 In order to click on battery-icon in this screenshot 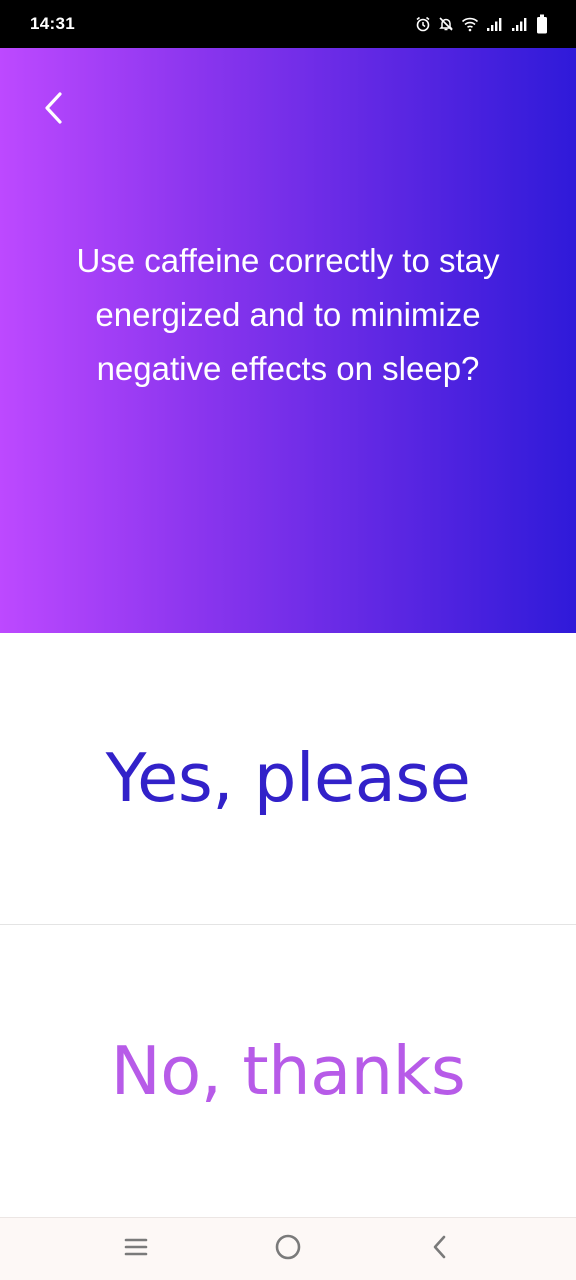, I will do `click(542, 24)`.